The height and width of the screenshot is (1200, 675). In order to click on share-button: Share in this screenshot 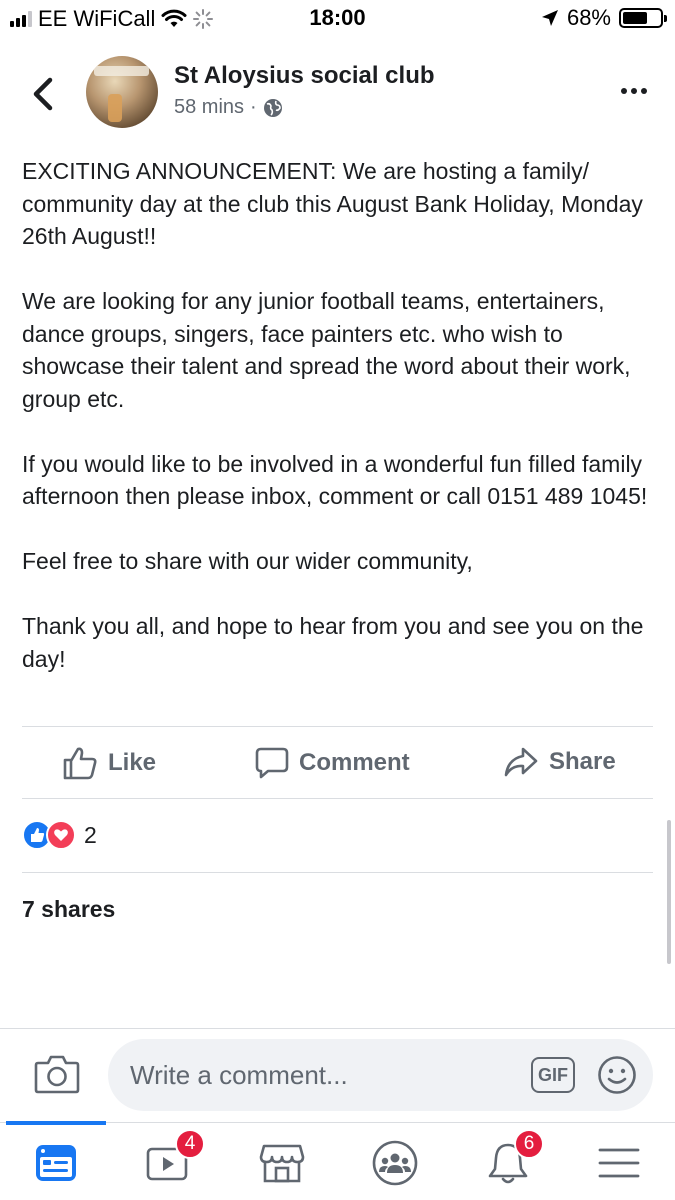, I will do `click(559, 762)`.